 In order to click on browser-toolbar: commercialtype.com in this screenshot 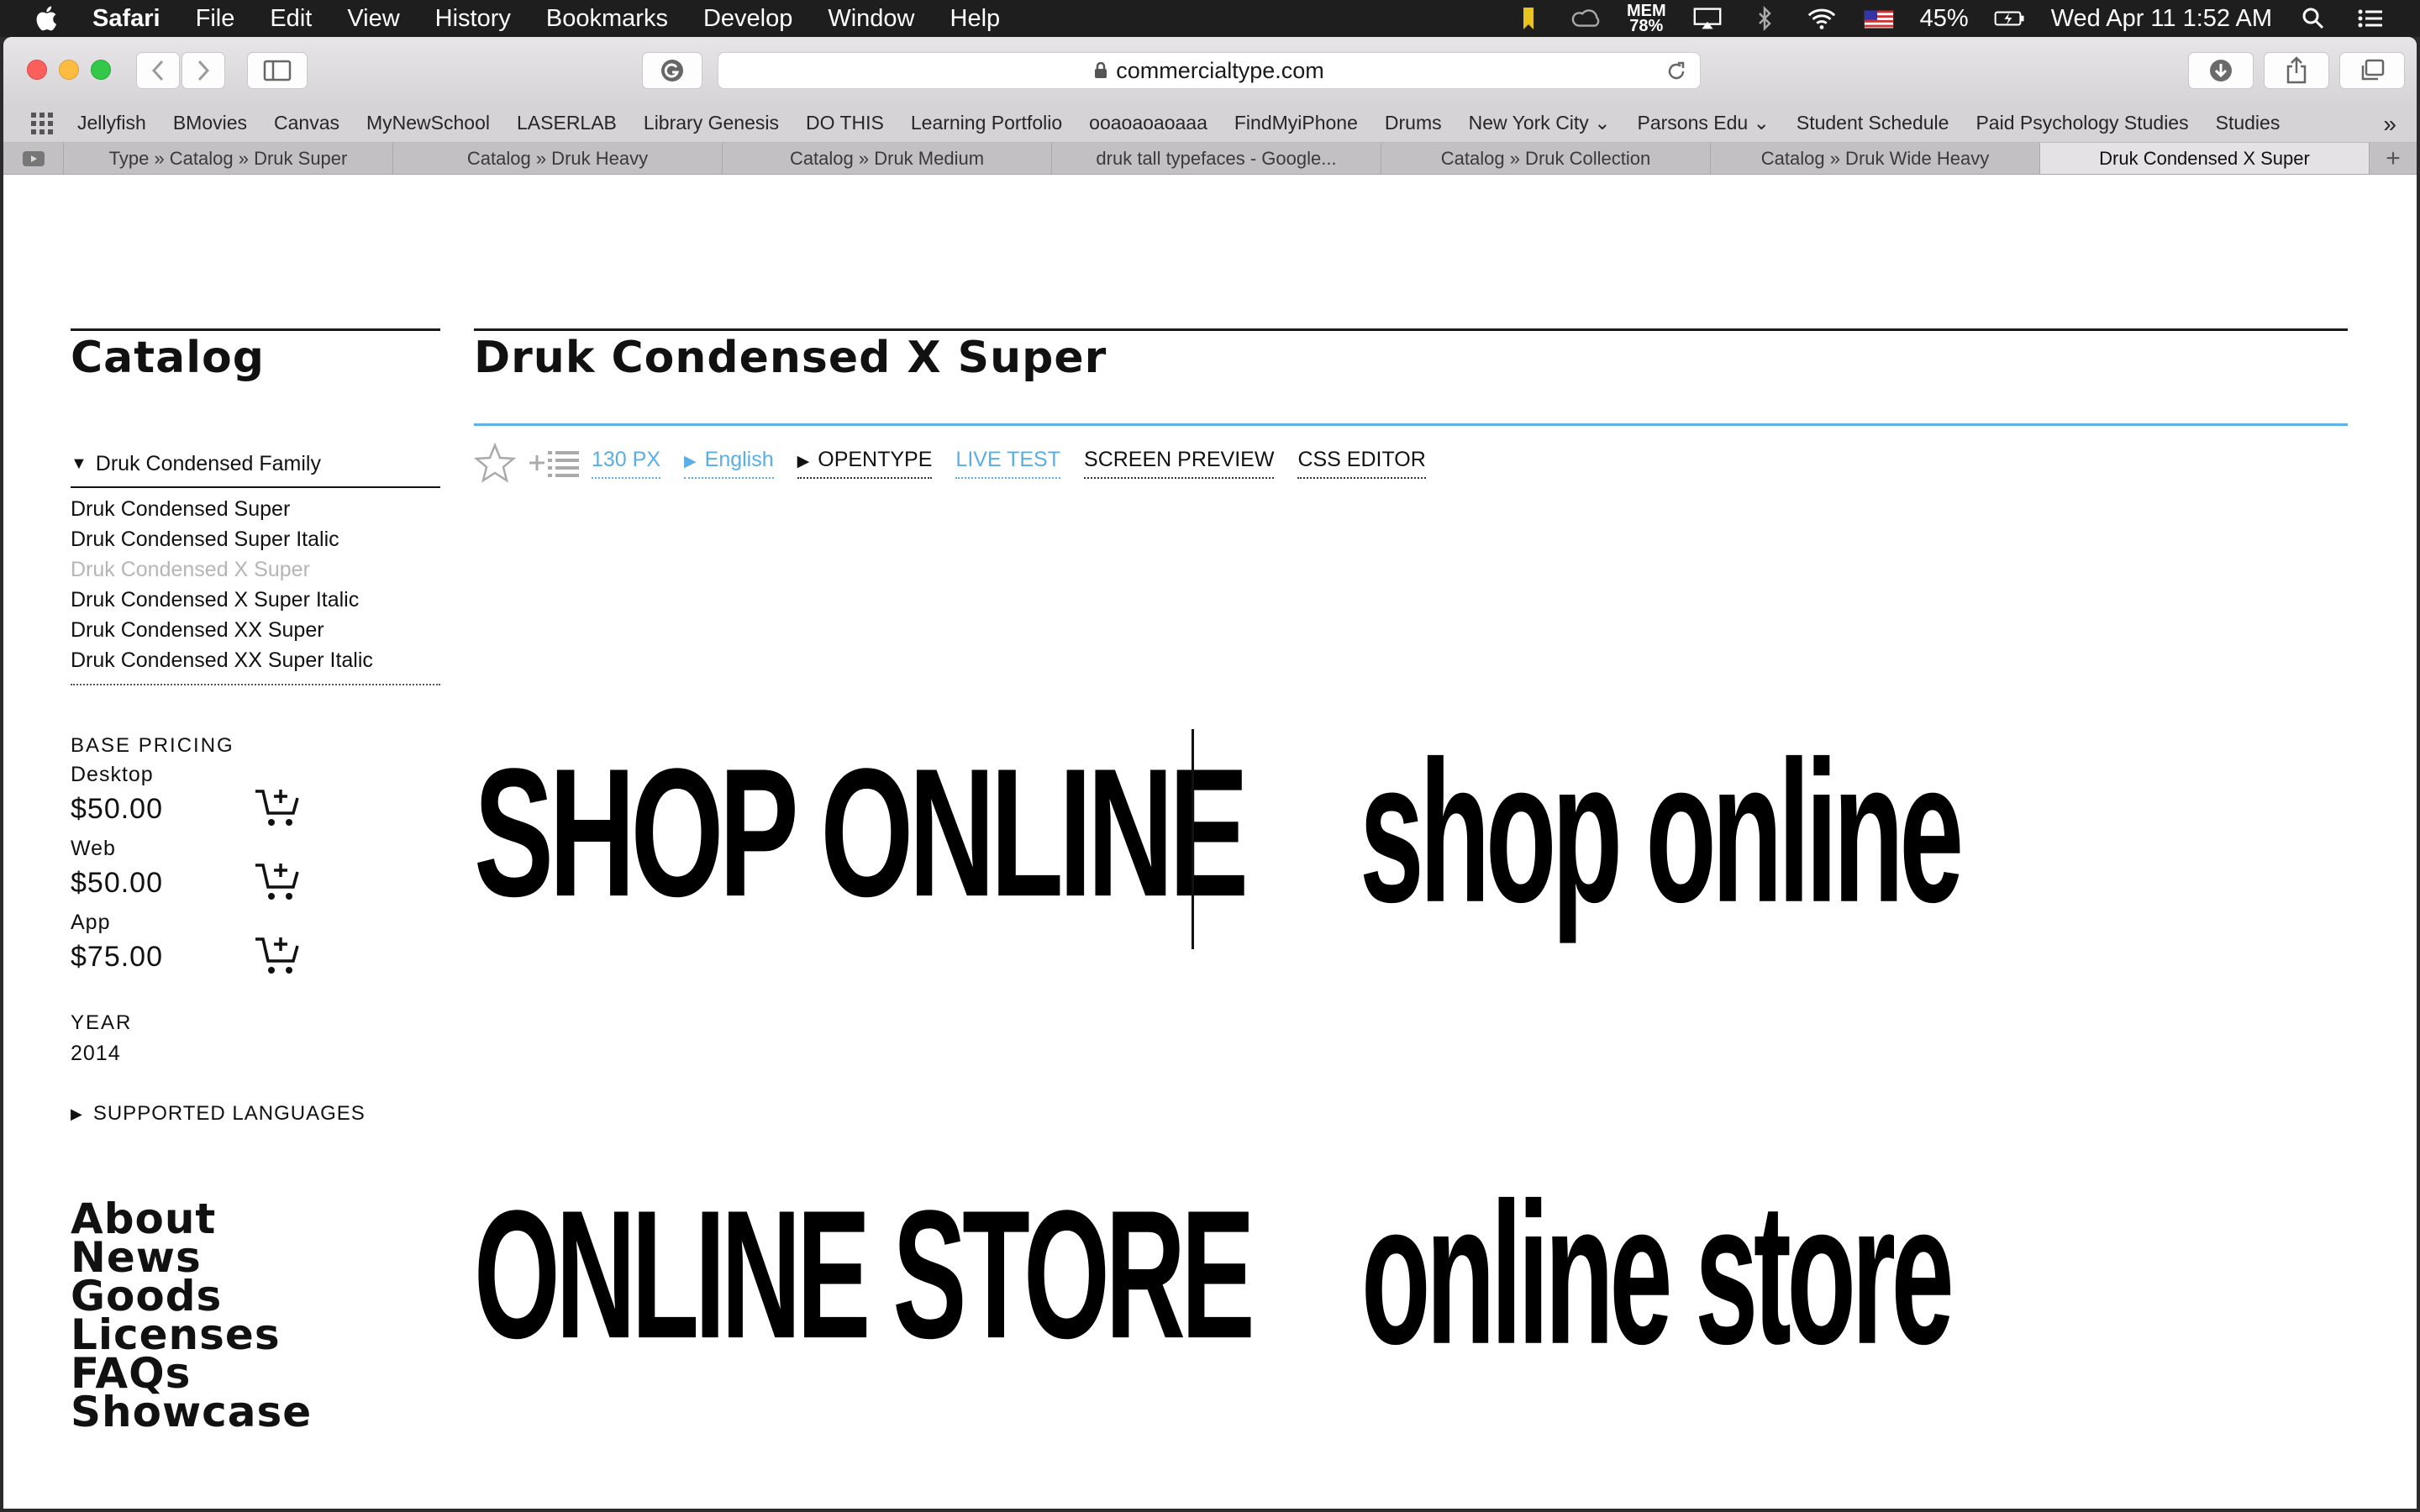, I will do `click(1210, 70)`.